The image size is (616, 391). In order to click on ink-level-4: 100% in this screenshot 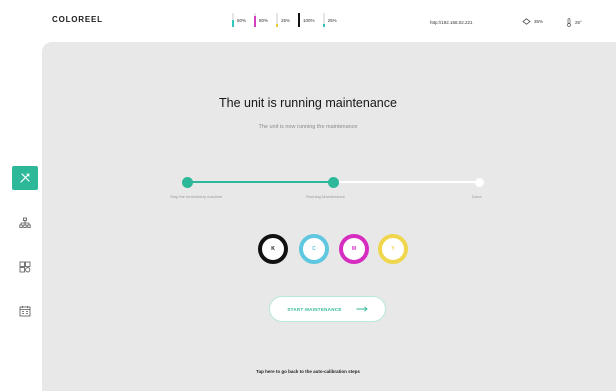, I will do `click(306, 20)`.